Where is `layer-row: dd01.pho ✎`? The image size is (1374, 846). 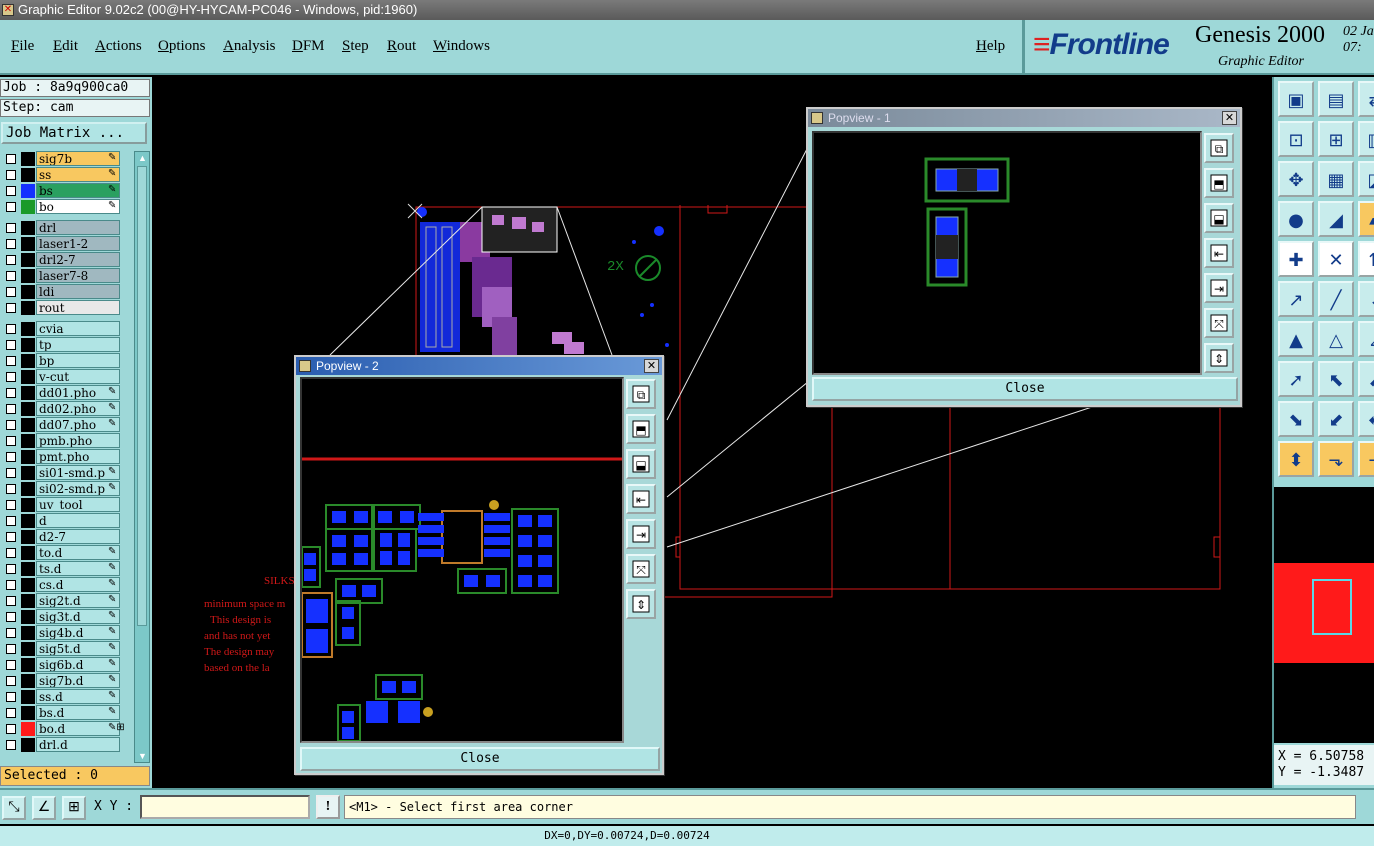 layer-row: dd01.pho ✎ is located at coordinates (66, 393).